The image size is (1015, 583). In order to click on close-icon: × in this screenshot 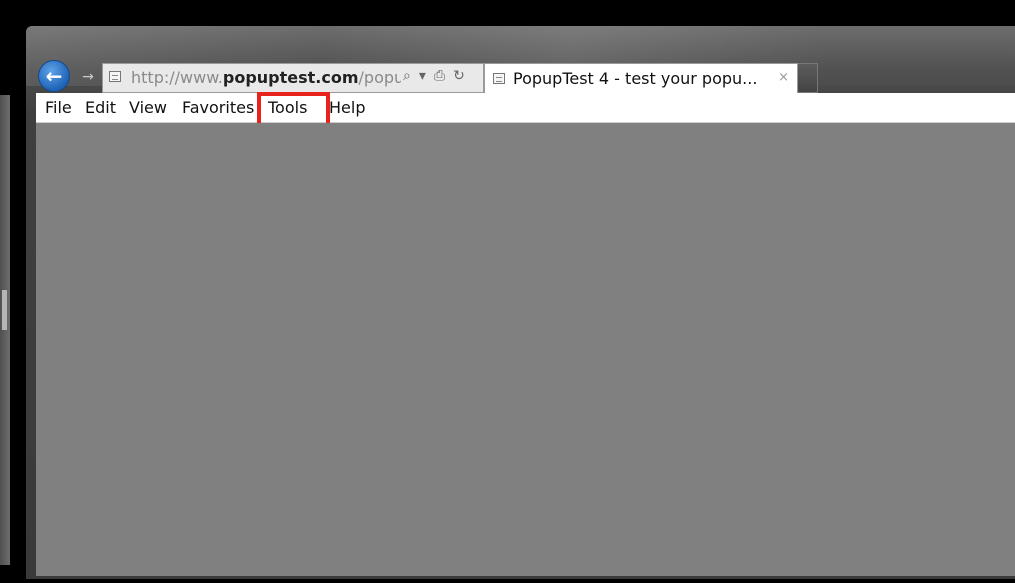, I will do `click(783, 77)`.